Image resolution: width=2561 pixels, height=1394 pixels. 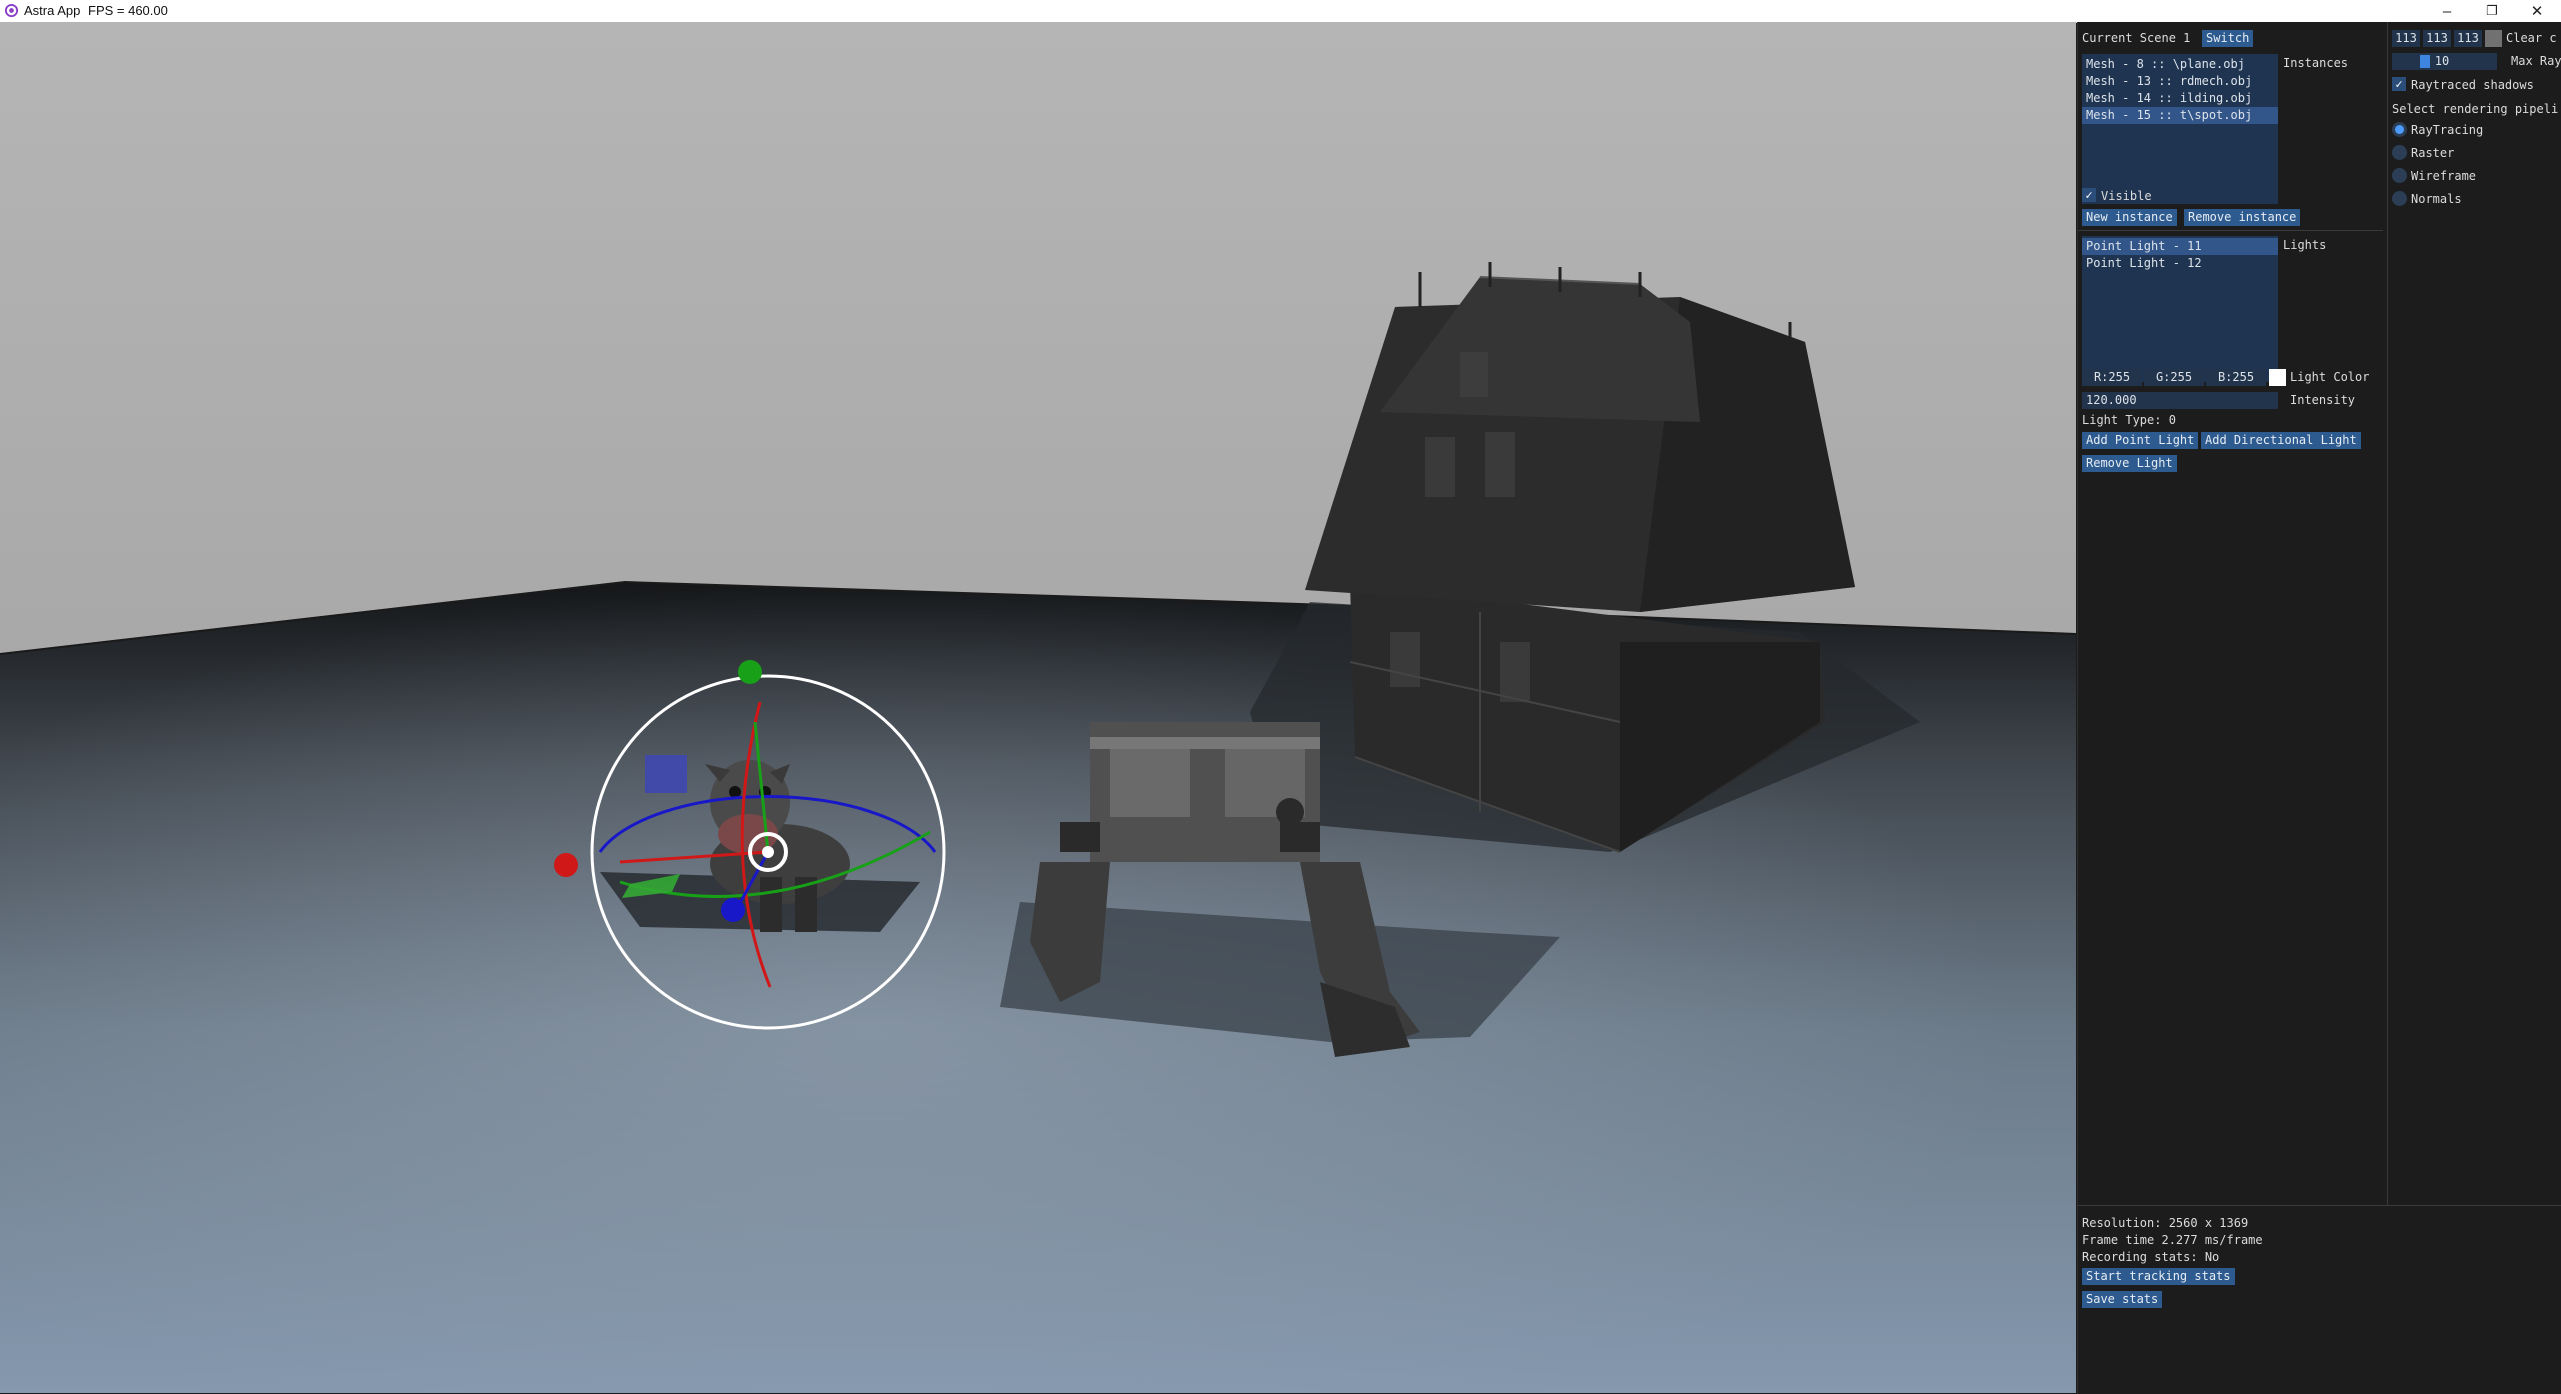 What do you see at coordinates (2444, 176) in the screenshot?
I see `pipeline-label: Wireframe` at bounding box center [2444, 176].